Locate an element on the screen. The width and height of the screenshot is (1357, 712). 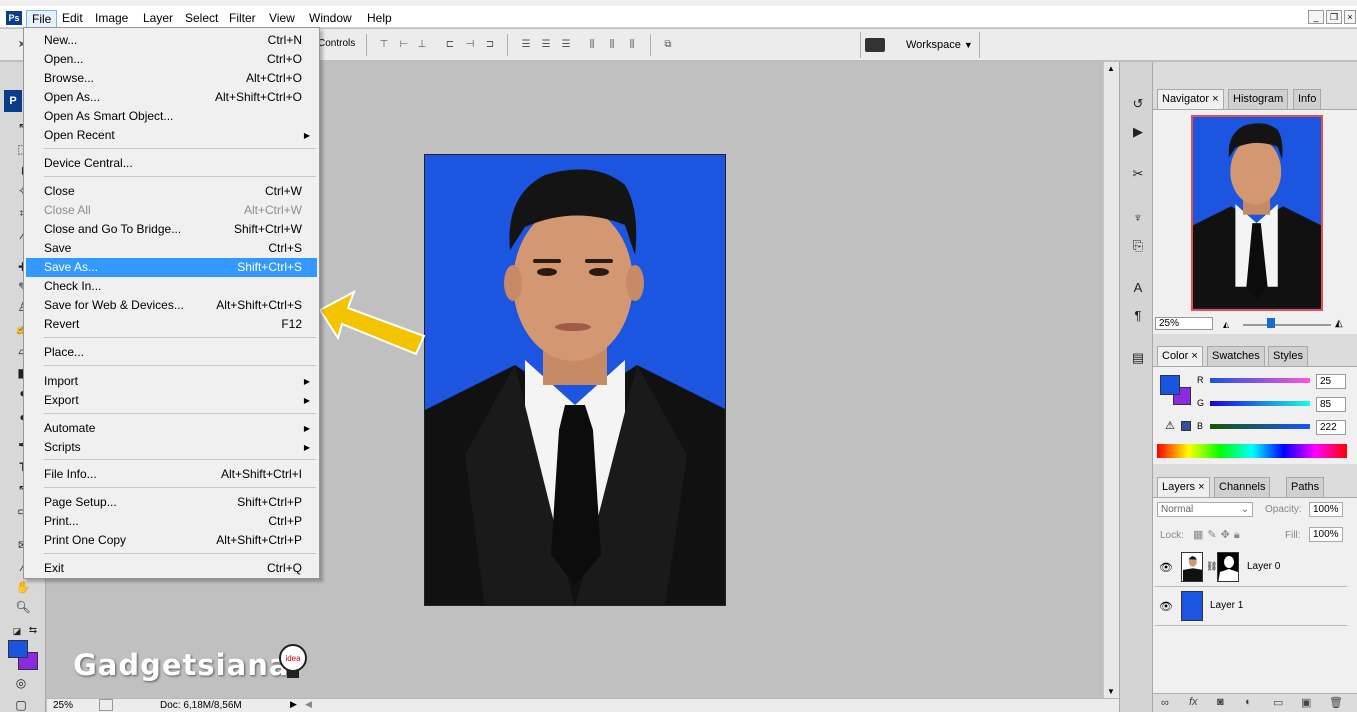
align-left-icon: ⊏ is located at coordinates (450, 45).